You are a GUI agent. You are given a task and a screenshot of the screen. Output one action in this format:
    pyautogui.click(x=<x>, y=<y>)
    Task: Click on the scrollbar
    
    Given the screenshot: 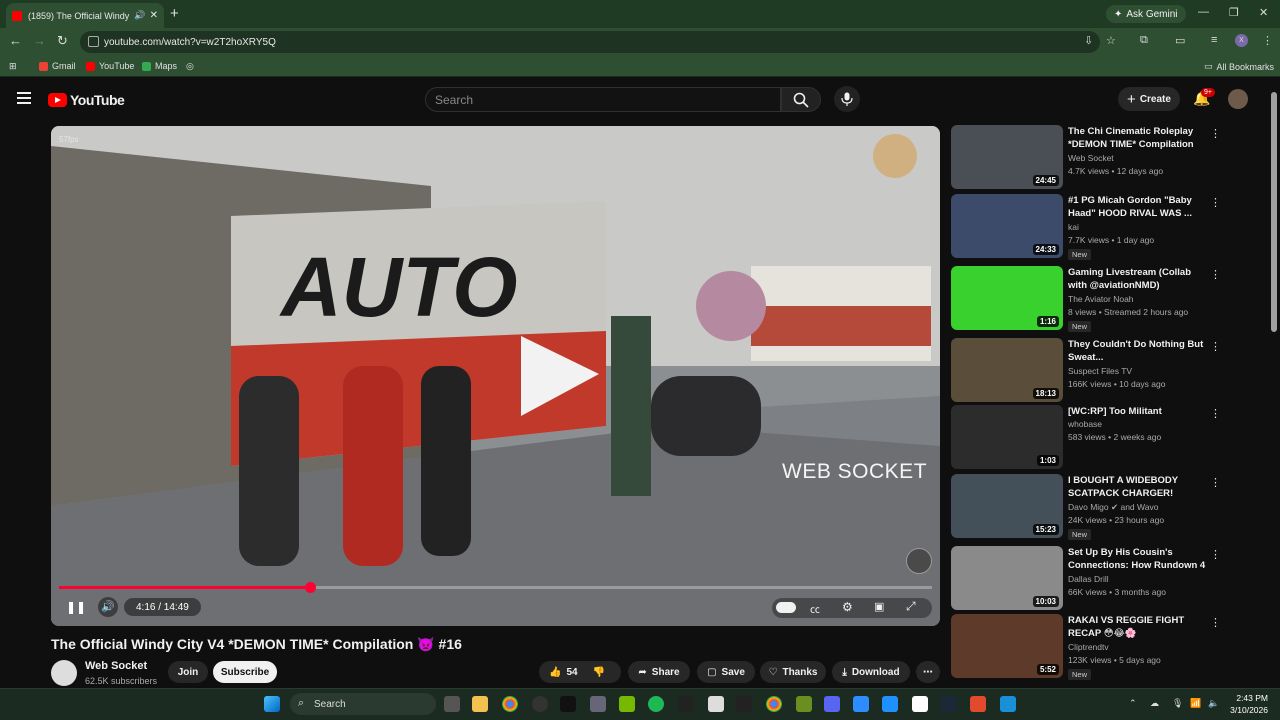 What is the action you would take?
    pyautogui.click(x=1274, y=212)
    